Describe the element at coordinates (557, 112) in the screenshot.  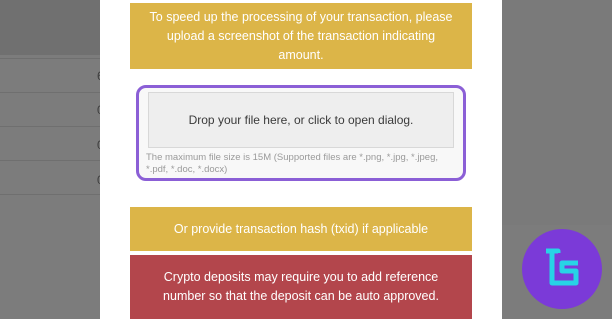
I see `backdrop-right-panel` at that location.